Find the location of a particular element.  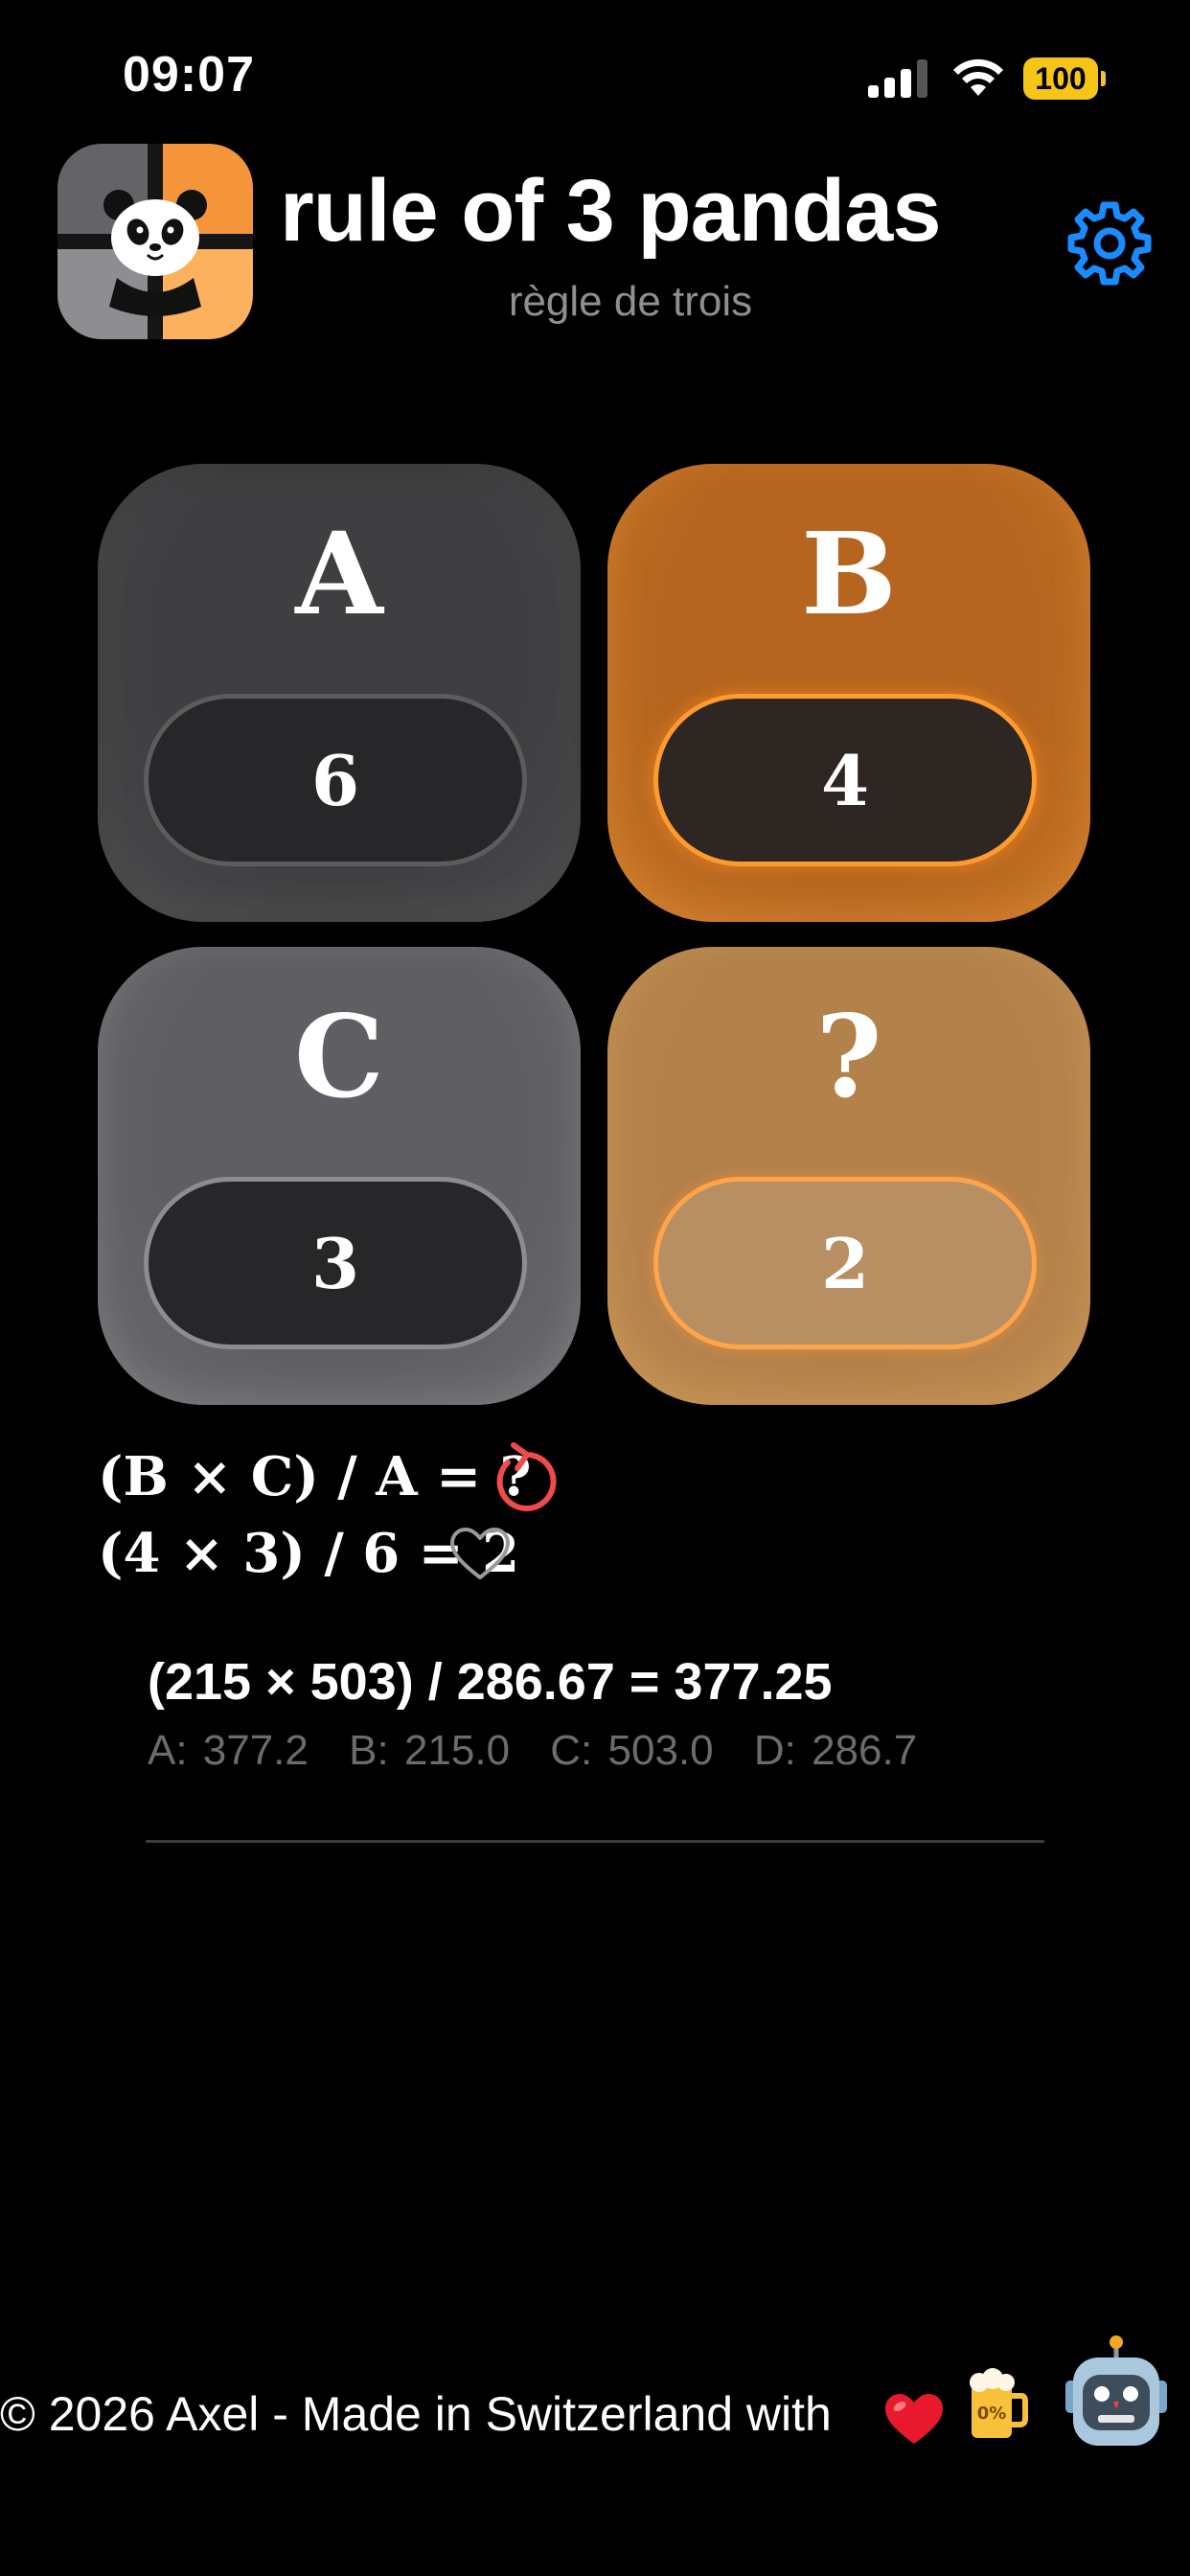

tile-result: ? 2 is located at coordinates (849, 1176).